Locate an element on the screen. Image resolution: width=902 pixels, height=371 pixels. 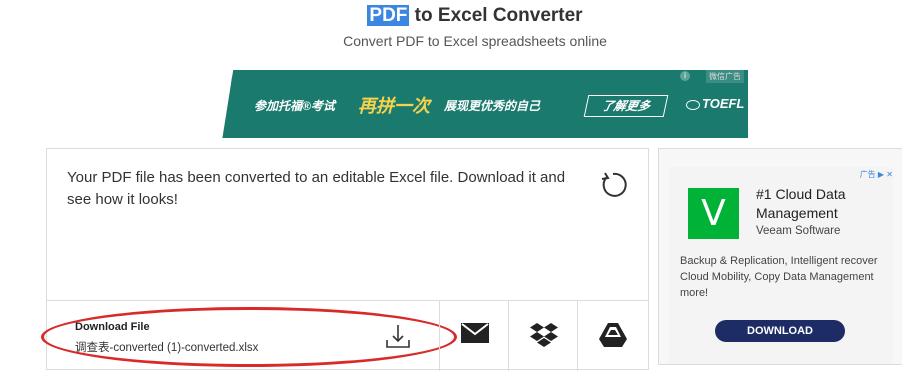
page-subtitle: Convert PDF to Excel spreadsheets online is located at coordinates (475, 41).